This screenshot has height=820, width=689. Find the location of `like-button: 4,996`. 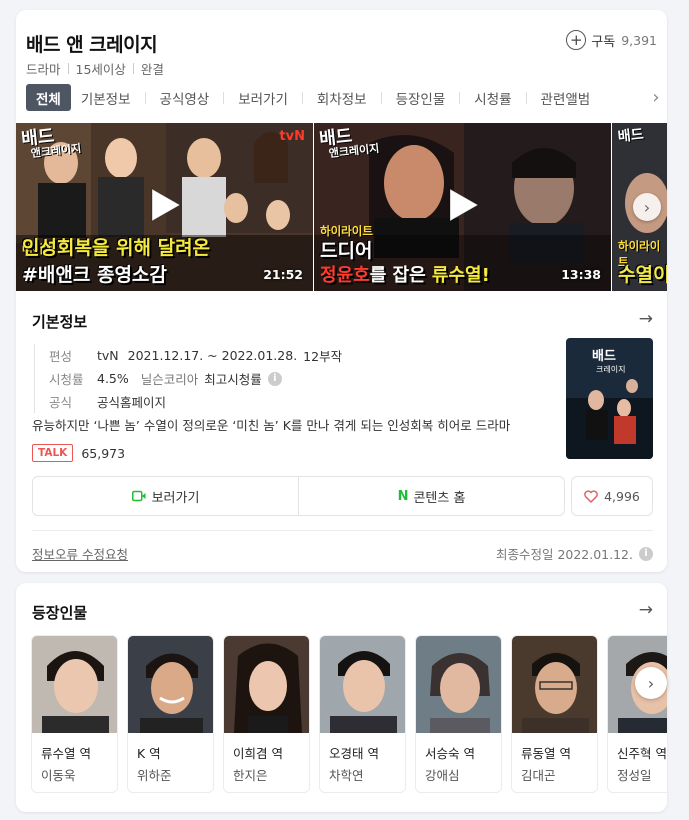

like-button: 4,996 is located at coordinates (612, 496).